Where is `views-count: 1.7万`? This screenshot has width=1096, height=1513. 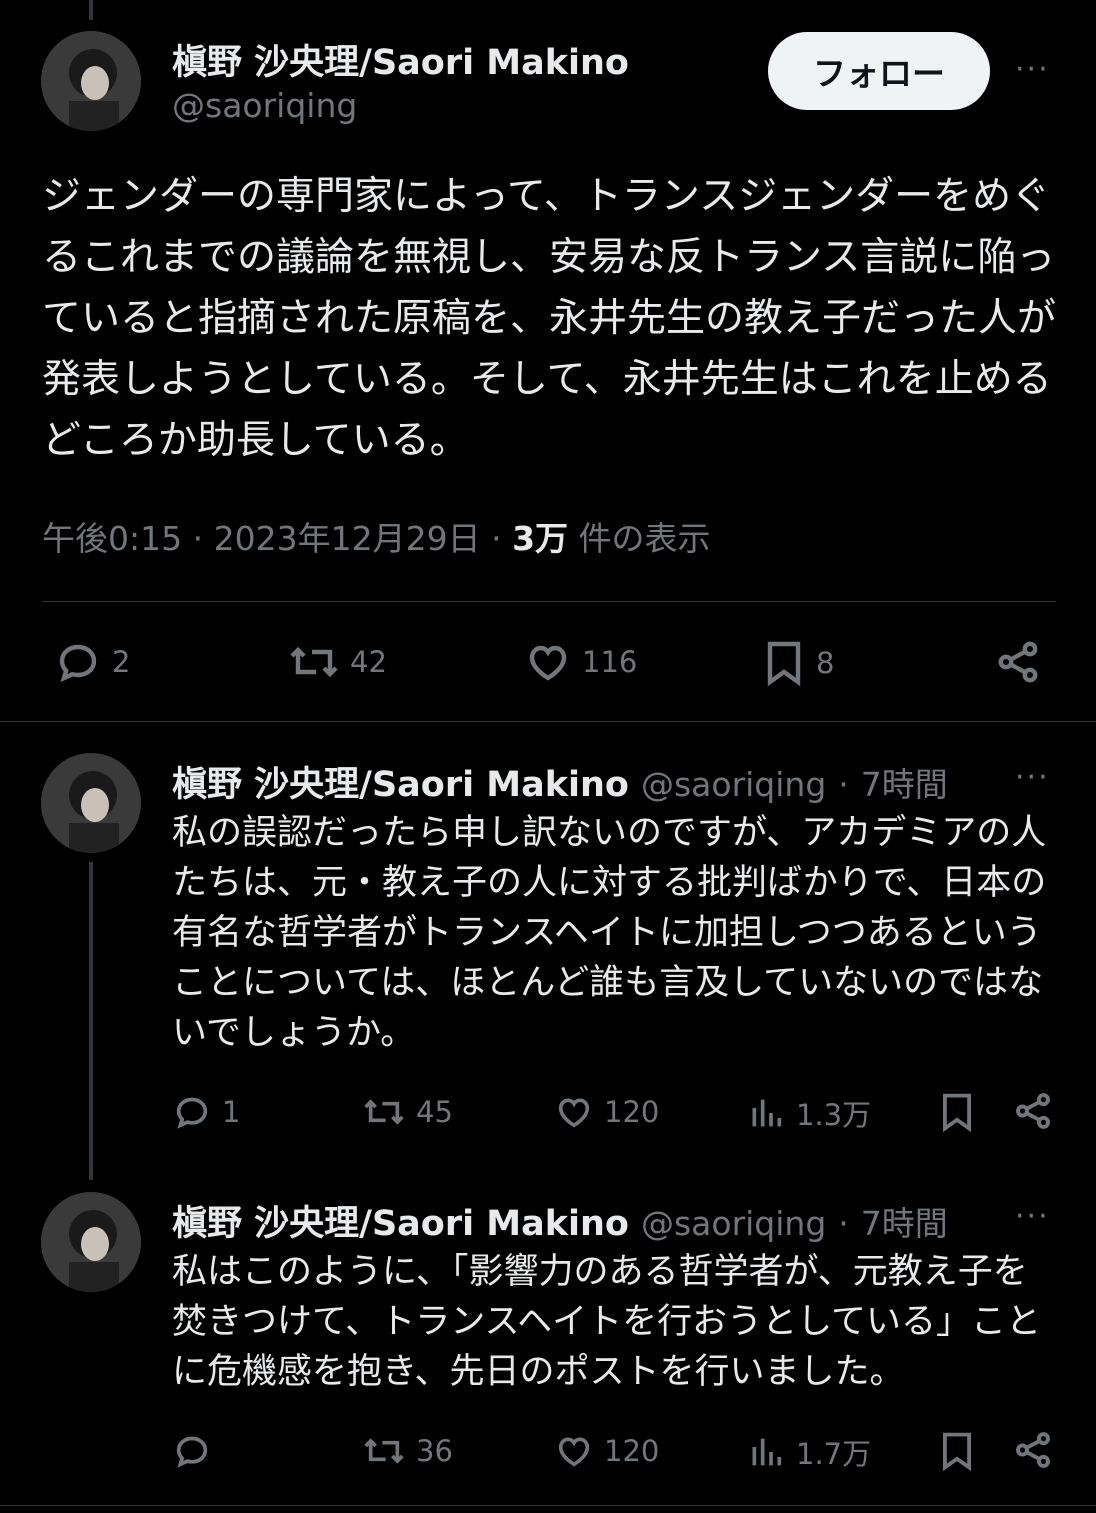 views-count: 1.7万 is located at coordinates (834, 1454).